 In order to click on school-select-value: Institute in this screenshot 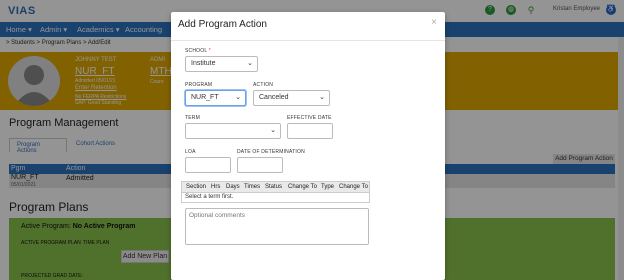, I will do `click(203, 63)`.